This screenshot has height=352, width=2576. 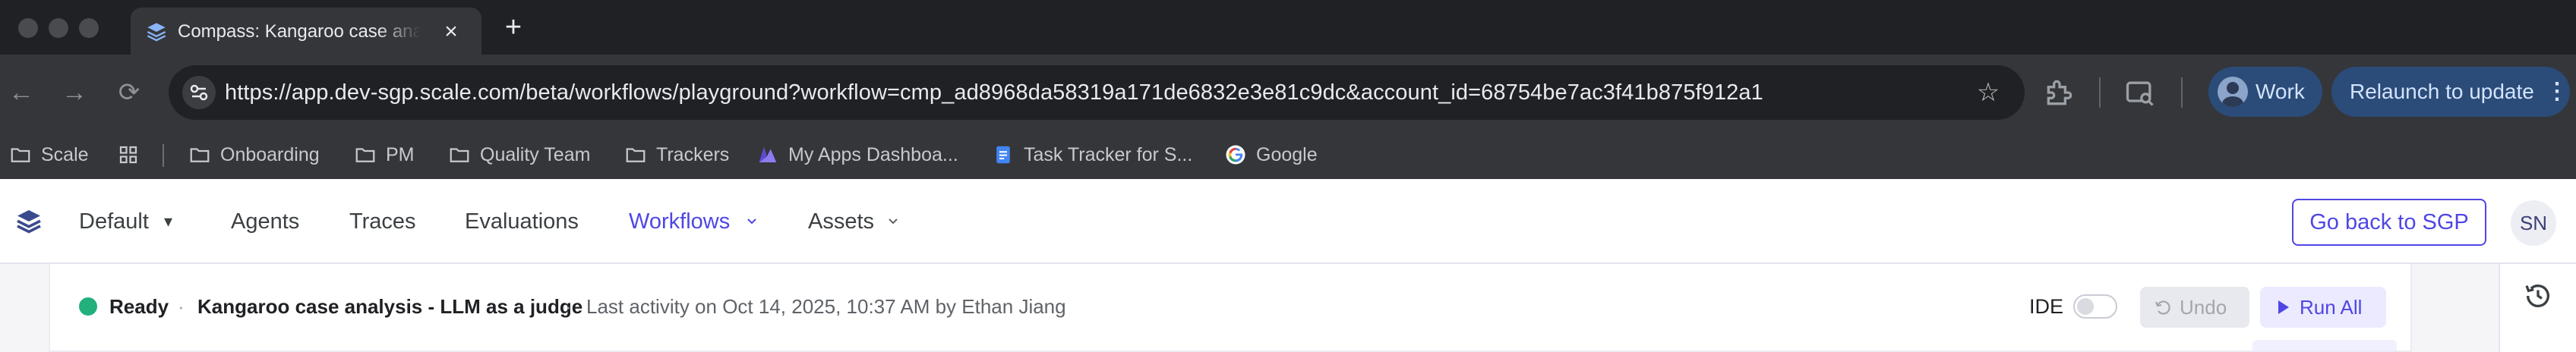 I want to click on bookmark-quality-team: Quality Team, so click(x=519, y=155).